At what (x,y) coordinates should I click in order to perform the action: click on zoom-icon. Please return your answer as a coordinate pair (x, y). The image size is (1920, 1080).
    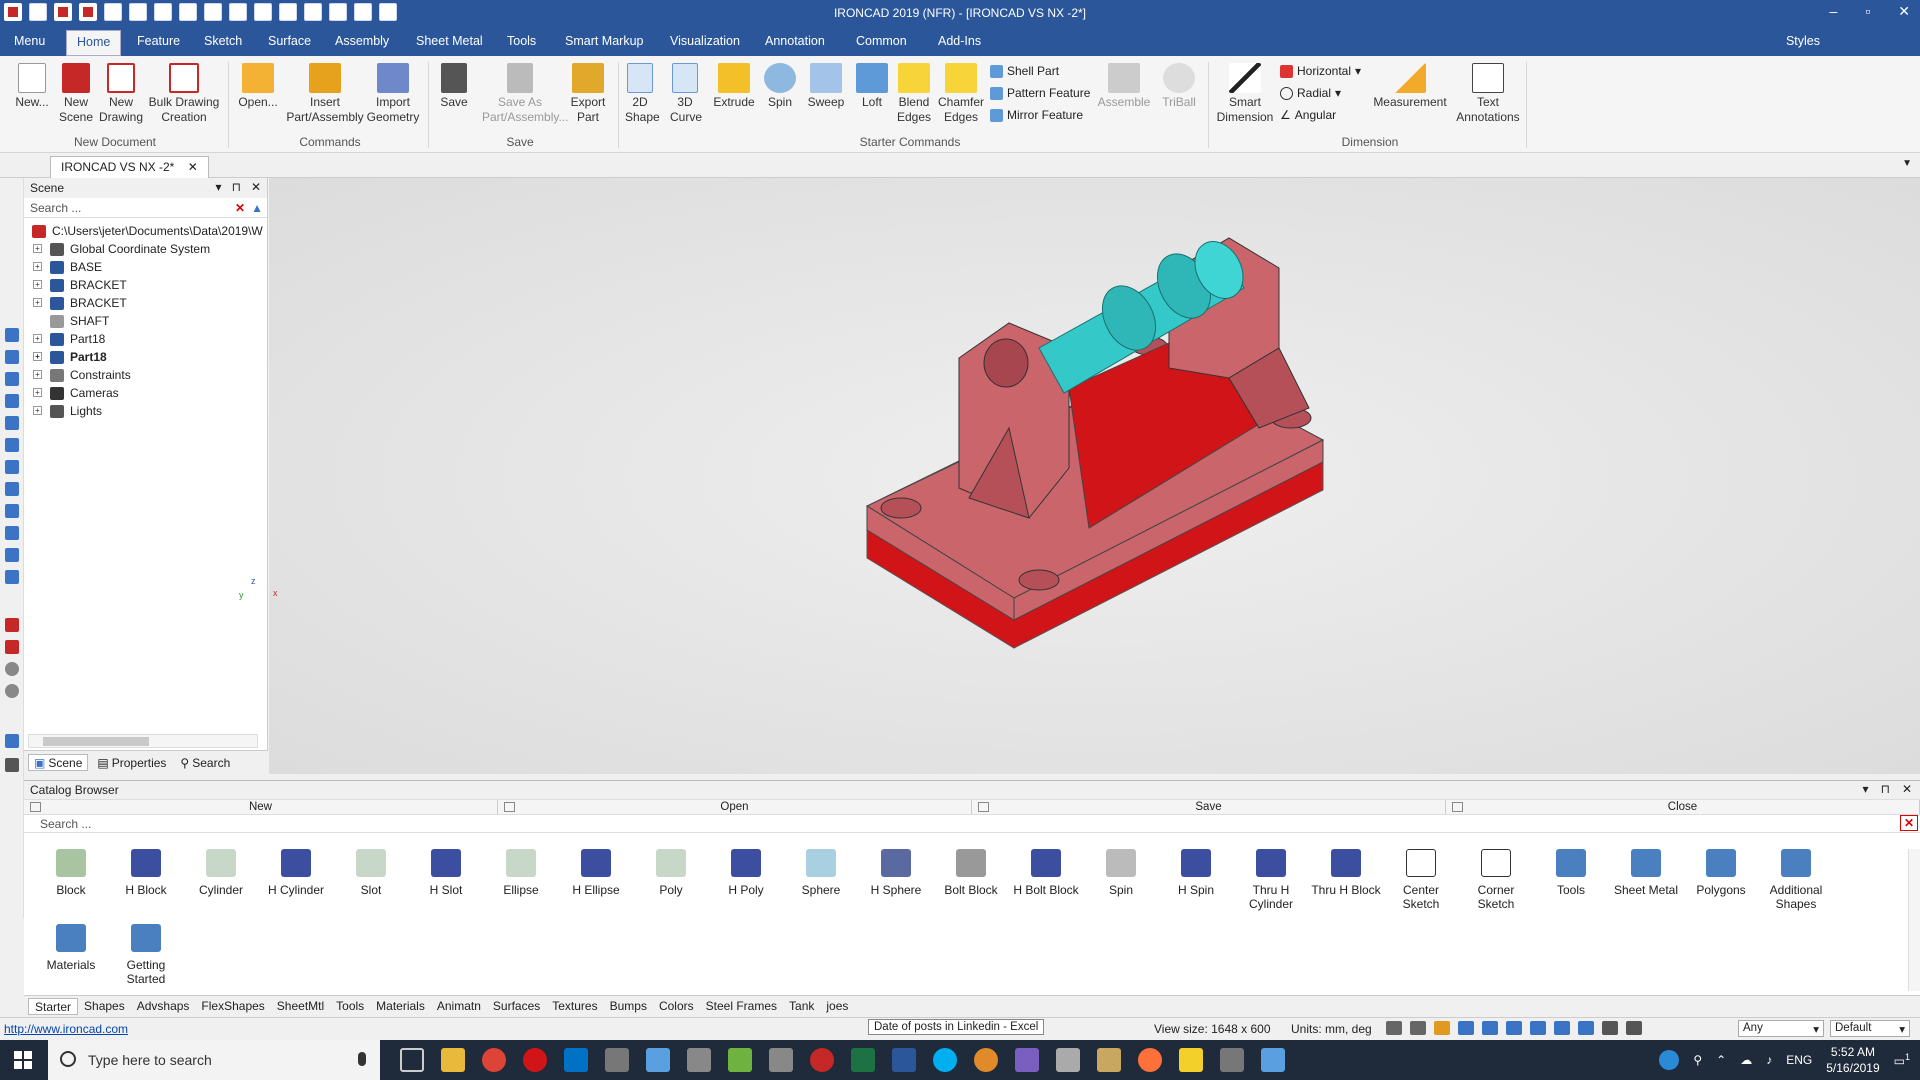
    Looking at the image, I should click on (1394, 1028).